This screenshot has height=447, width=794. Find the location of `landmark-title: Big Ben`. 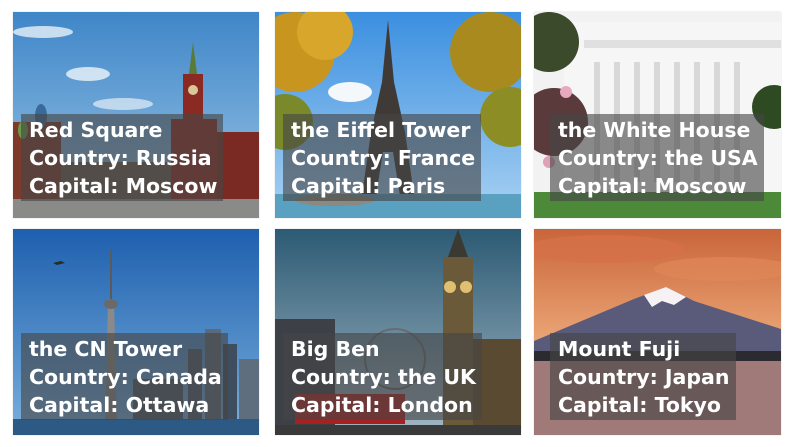

landmark-title: Big Ben is located at coordinates (335, 349).